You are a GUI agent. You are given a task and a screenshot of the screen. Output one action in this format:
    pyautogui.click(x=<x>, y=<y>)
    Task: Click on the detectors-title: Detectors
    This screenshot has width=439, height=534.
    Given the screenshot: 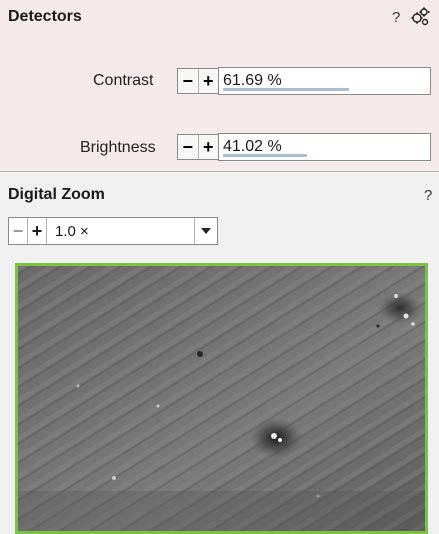 What is the action you would take?
    pyautogui.click(x=45, y=16)
    